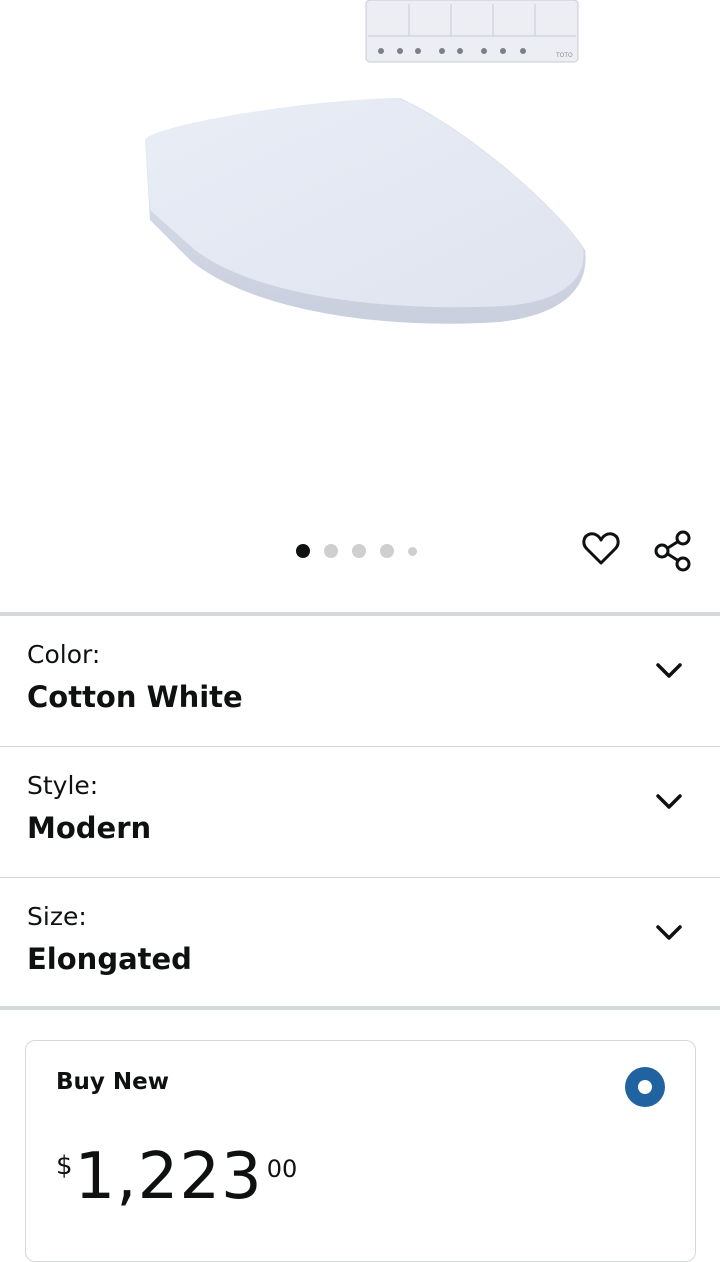  What do you see at coordinates (113, 1082) in the screenshot?
I see `buy-new-title: Buy New` at bounding box center [113, 1082].